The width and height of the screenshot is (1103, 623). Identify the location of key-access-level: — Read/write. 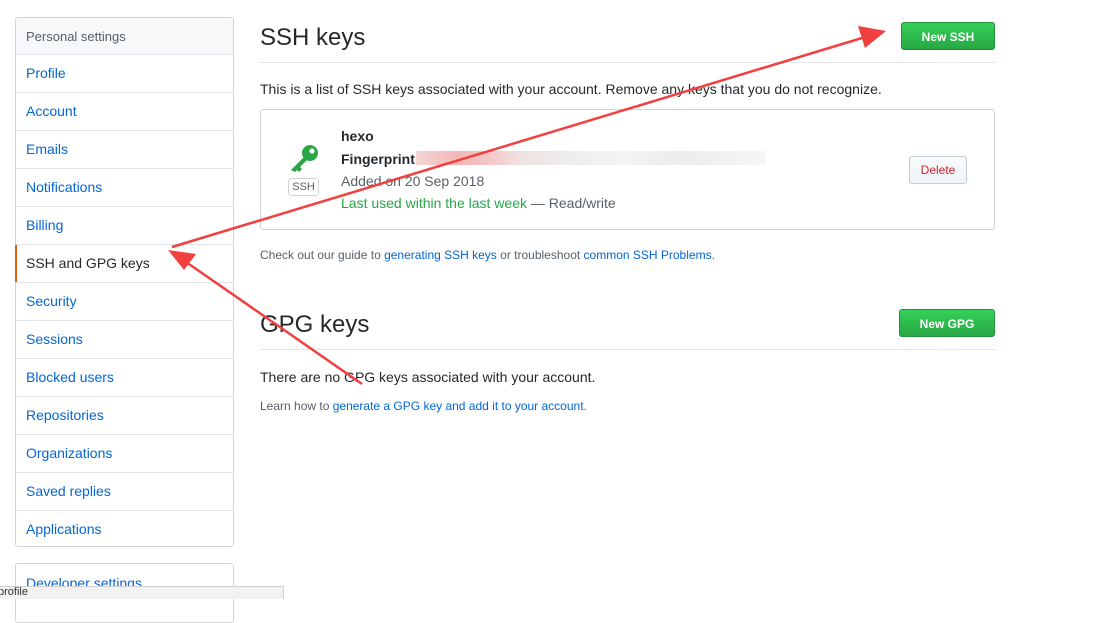
(573, 203).